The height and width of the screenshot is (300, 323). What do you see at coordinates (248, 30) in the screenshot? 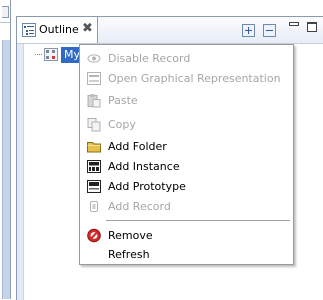
I see `expand-all-button` at bounding box center [248, 30].